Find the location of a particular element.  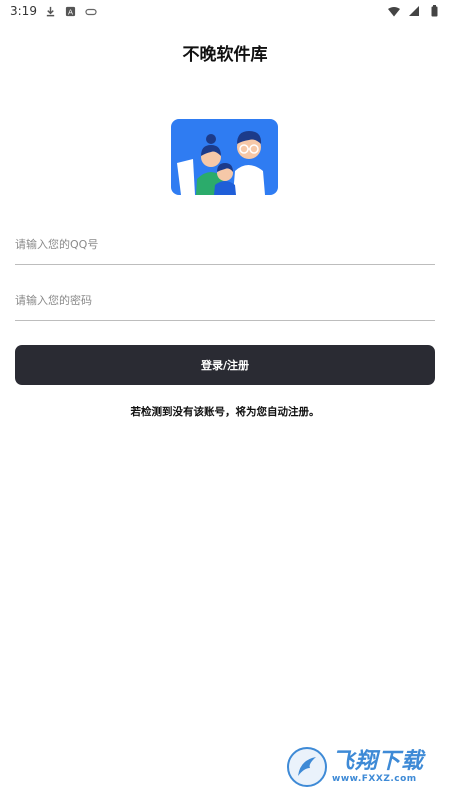

svg-text: A is located at coordinates (70, 11).